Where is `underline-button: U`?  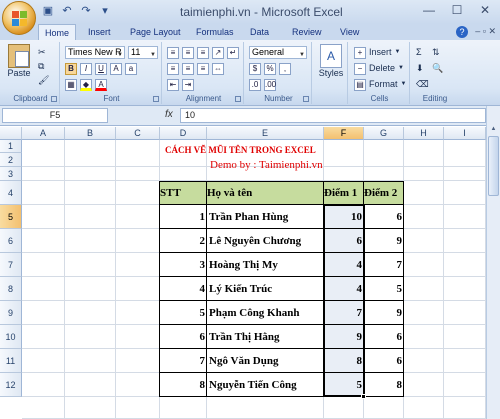 underline-button: U is located at coordinates (101, 68).